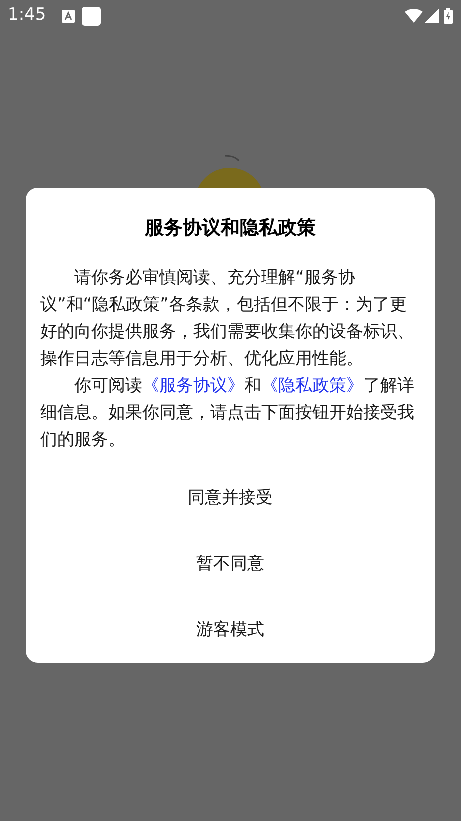  What do you see at coordinates (230, 499) in the screenshot?
I see `dialog-button: 同意并接受` at bounding box center [230, 499].